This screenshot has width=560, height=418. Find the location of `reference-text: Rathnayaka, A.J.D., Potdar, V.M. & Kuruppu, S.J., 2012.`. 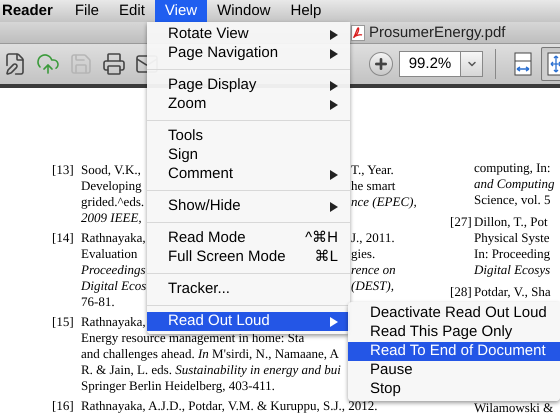

reference-text: Rathnayaka, A.J.D., Potdar, V.M. & Kuruppu, S.J., 2012. is located at coordinates (229, 405).